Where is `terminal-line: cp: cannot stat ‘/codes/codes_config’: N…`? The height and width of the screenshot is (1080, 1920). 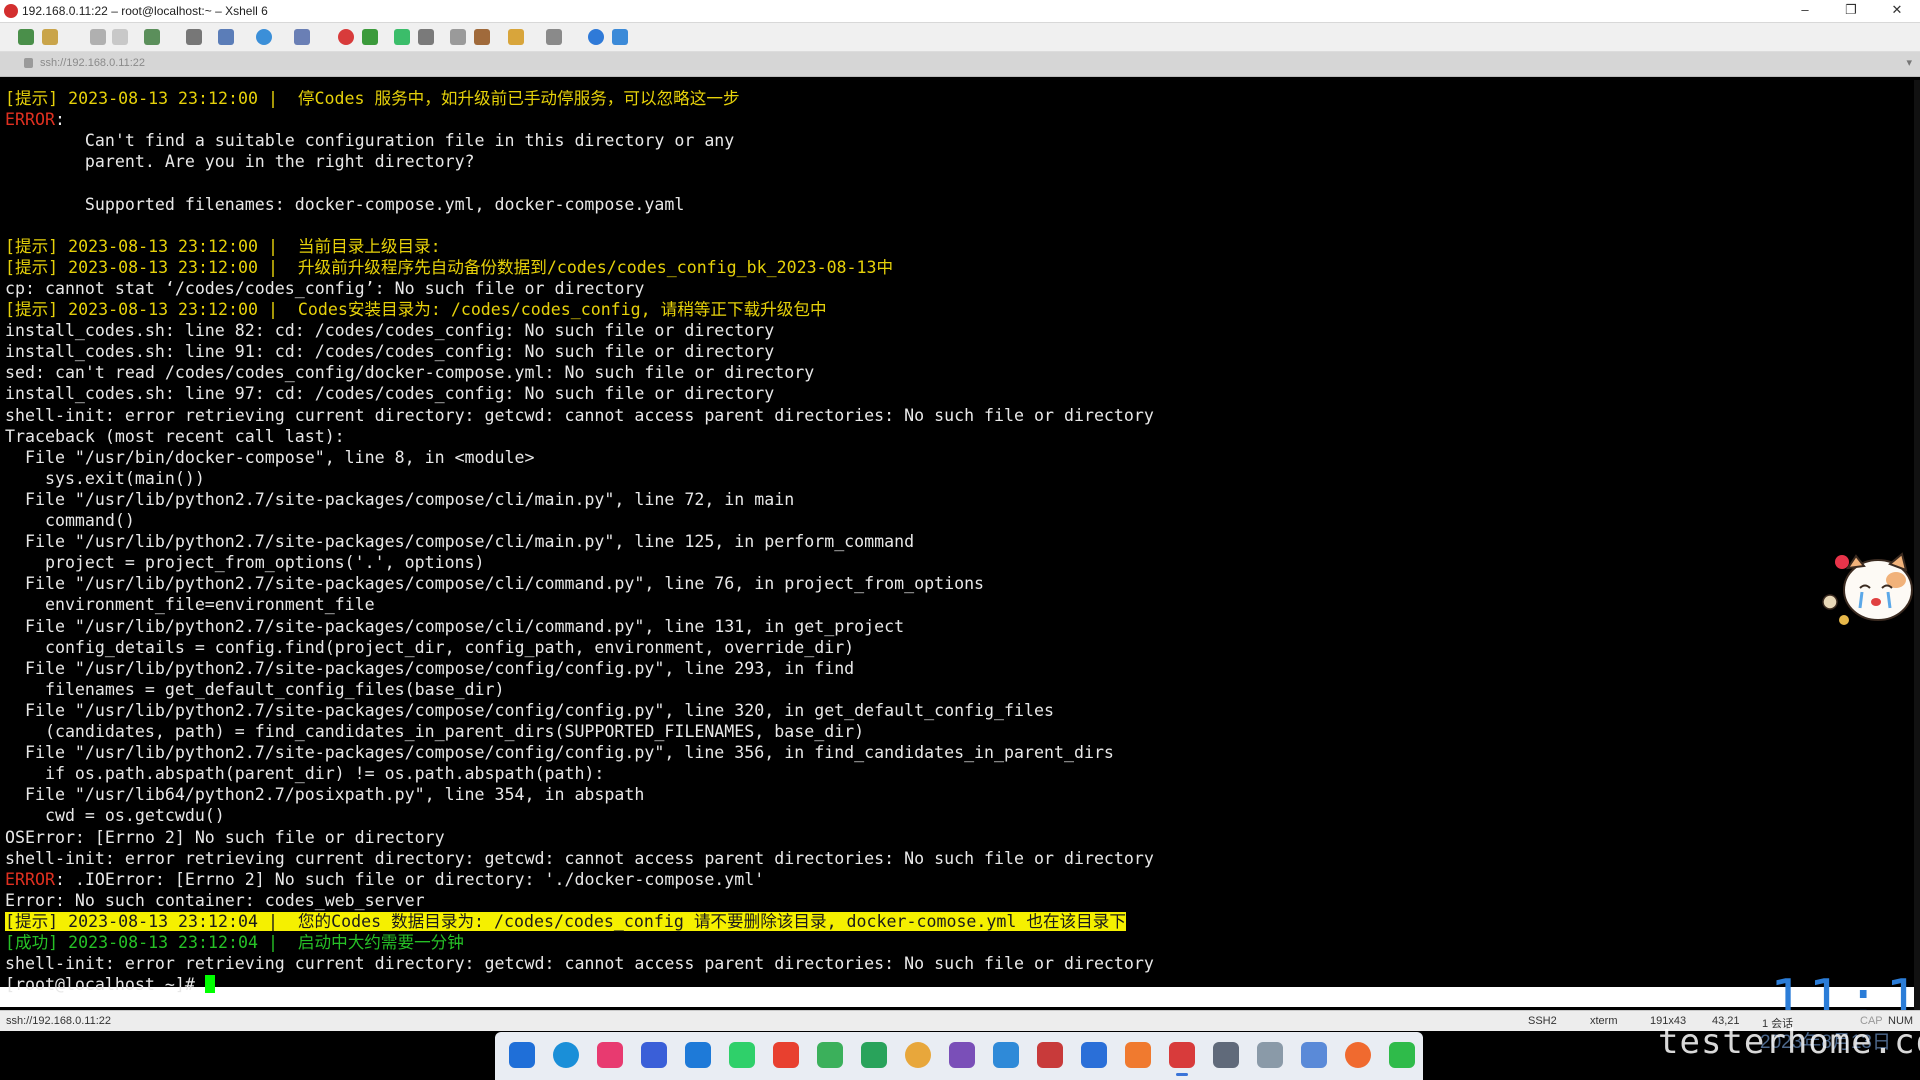 terminal-line: cp: cannot stat ‘/codes/codes_config’: N… is located at coordinates (325, 288).